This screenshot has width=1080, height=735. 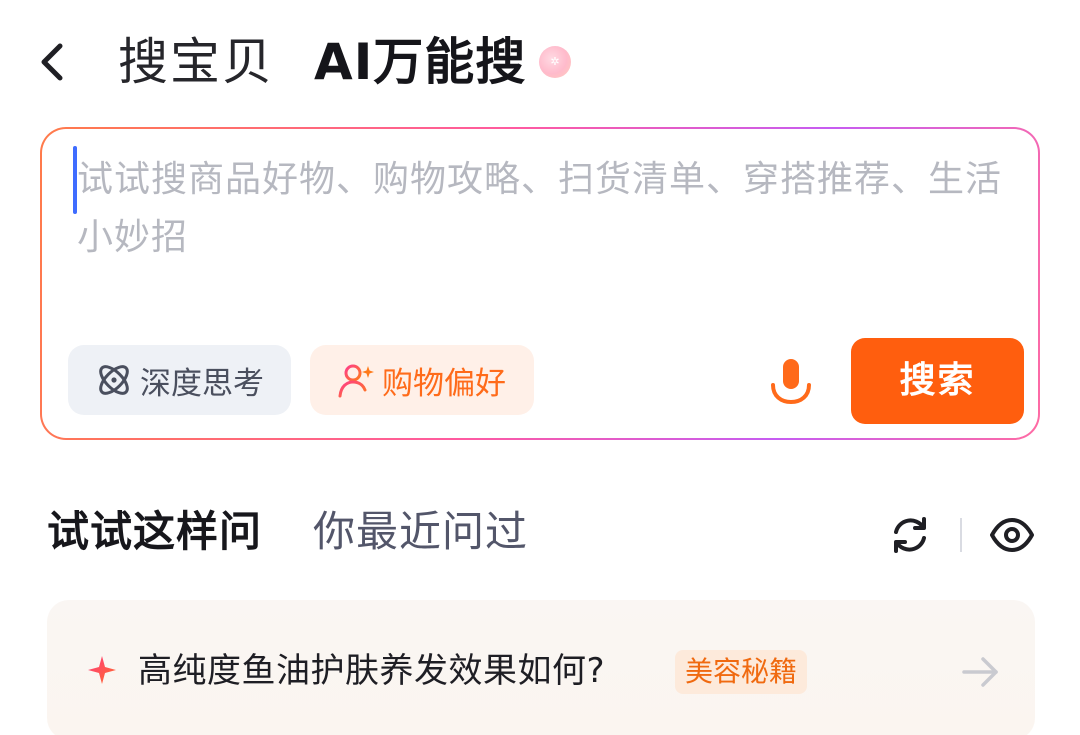 I want to click on back-button, so click(x=54, y=62).